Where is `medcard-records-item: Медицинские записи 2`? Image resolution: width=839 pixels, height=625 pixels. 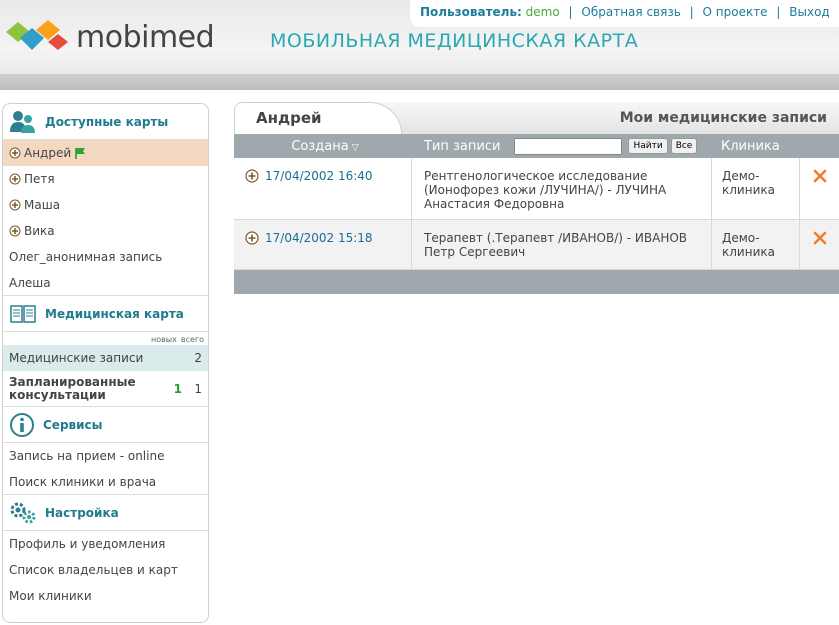
medcard-records-item: Медицинские записи 2 is located at coordinates (105, 358).